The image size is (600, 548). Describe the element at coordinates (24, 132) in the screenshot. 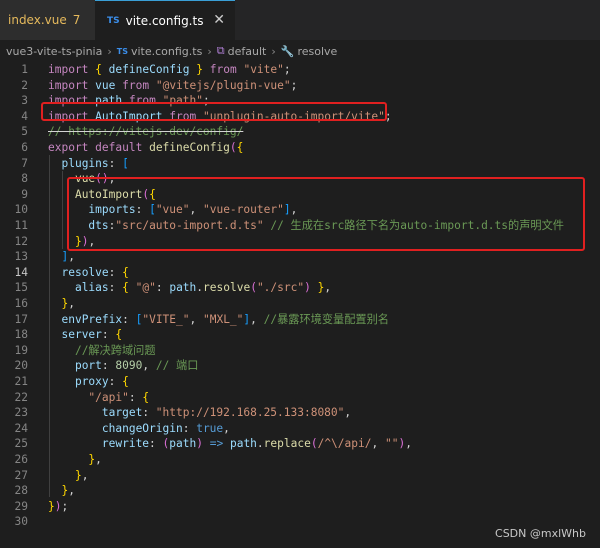

I see `line-number: 5` at that location.